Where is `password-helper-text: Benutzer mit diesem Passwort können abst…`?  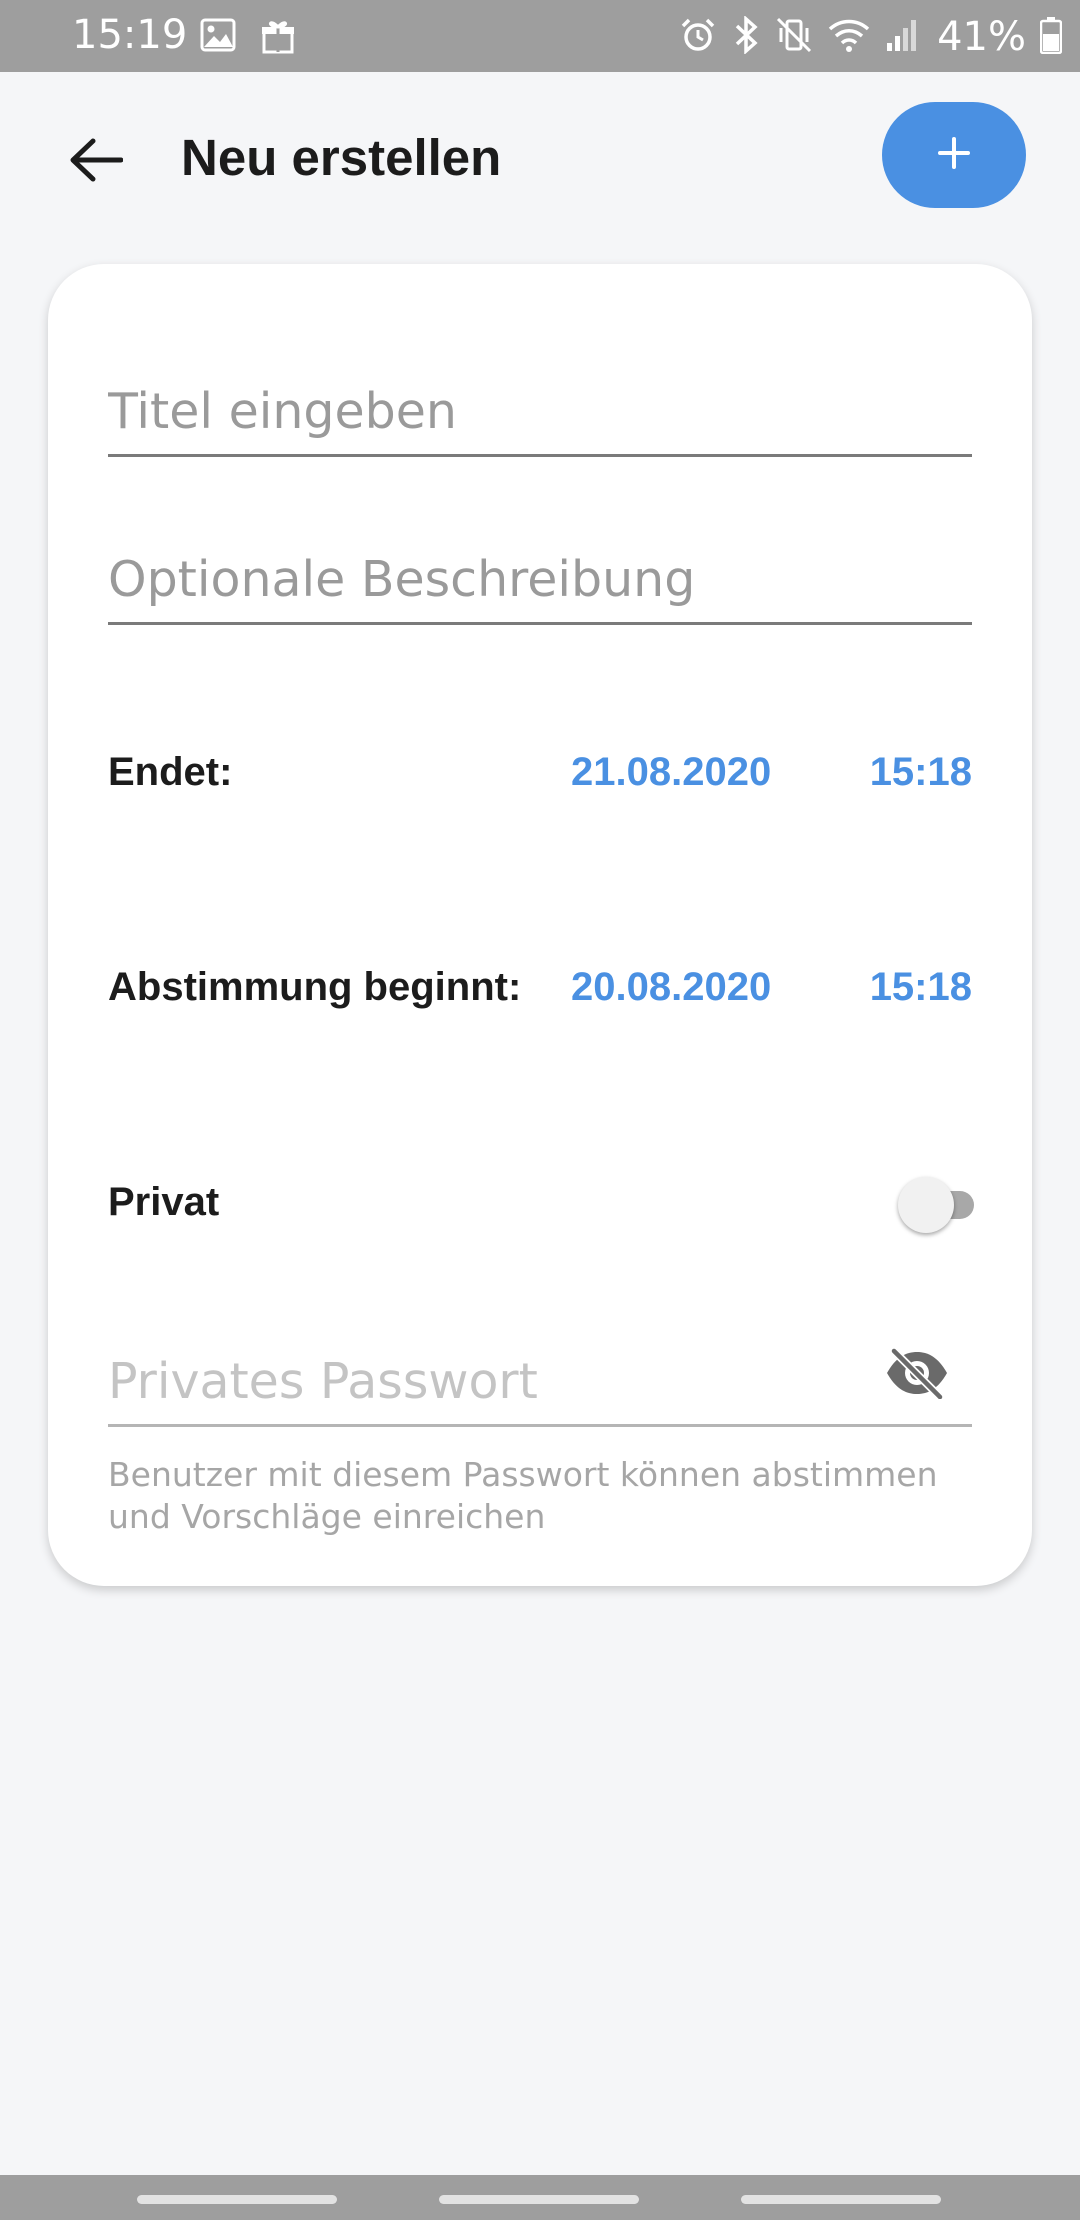
password-helper-text: Benutzer mit diesem Passwort können abst… is located at coordinates (523, 1495).